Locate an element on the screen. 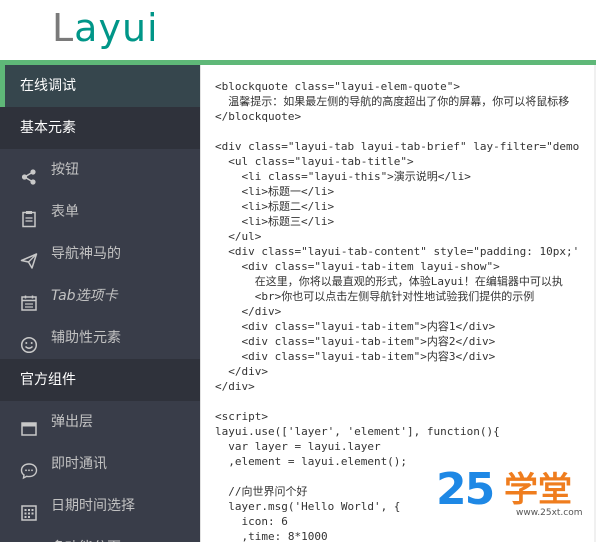  code-line: <div class="layui-tab-item">内容3</div> is located at coordinates (355, 356).